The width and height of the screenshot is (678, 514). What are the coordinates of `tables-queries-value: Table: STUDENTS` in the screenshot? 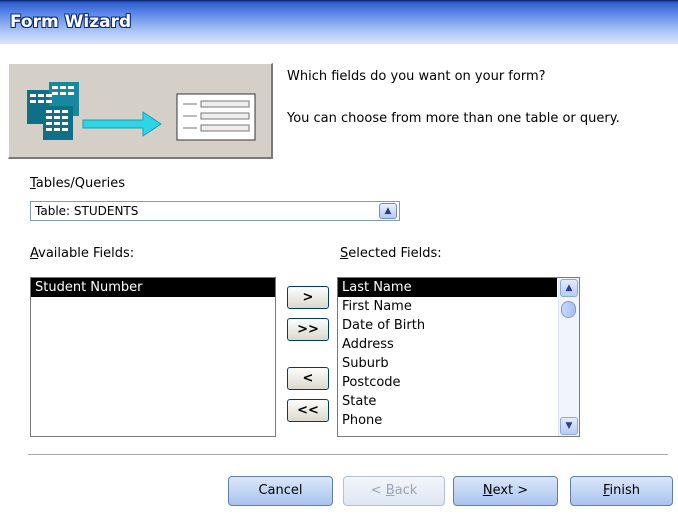 It's located at (87, 211).